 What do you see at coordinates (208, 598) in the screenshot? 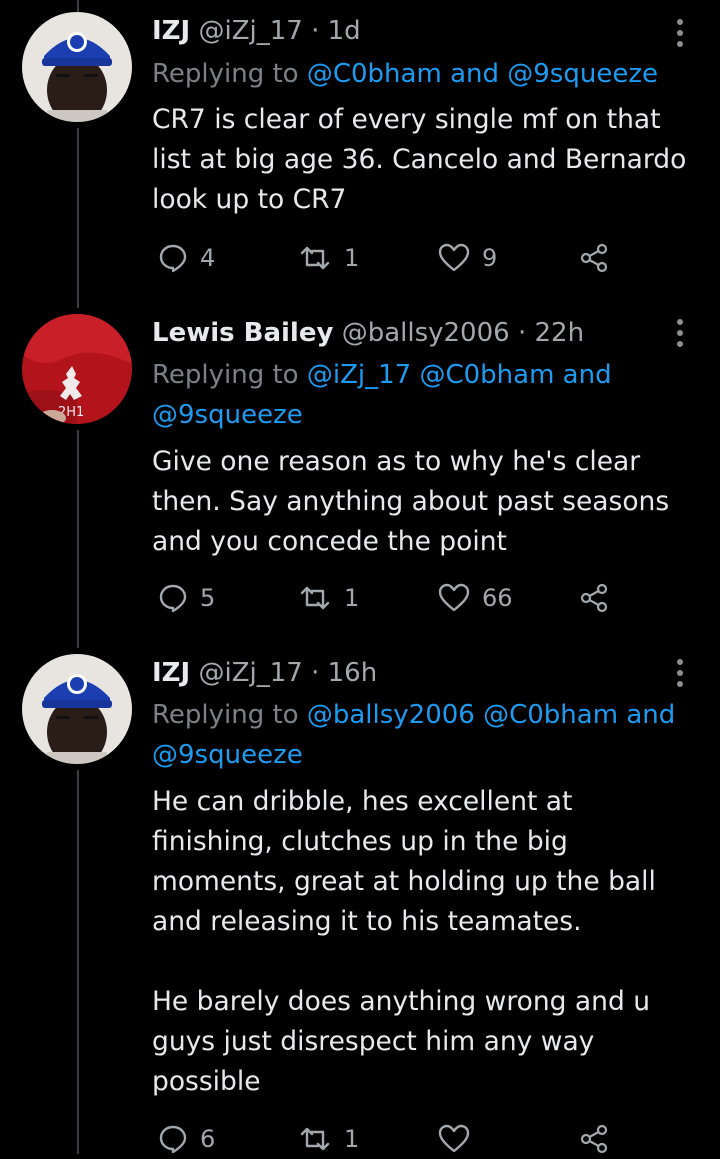
I see `reply-count: 5` at bounding box center [208, 598].